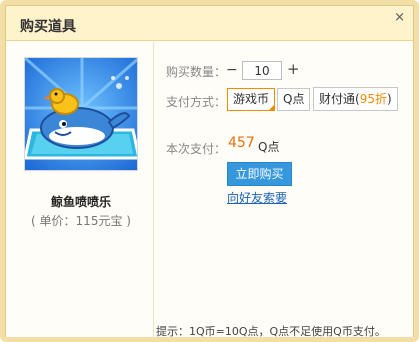 This screenshot has height=342, width=419. What do you see at coordinates (241, 143) in the screenshot?
I see `total-amount: 457` at bounding box center [241, 143].